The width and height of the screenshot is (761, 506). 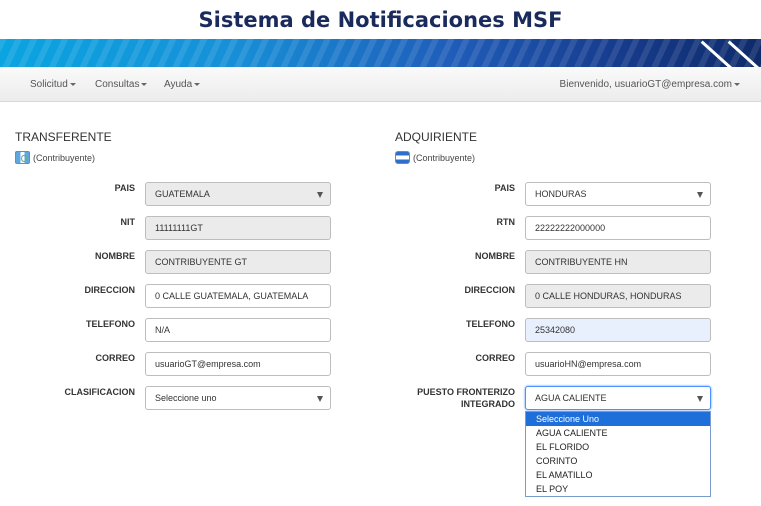 I want to click on transferente-nombre-field: CONTRIBUYENTE GT, so click(x=238, y=262).